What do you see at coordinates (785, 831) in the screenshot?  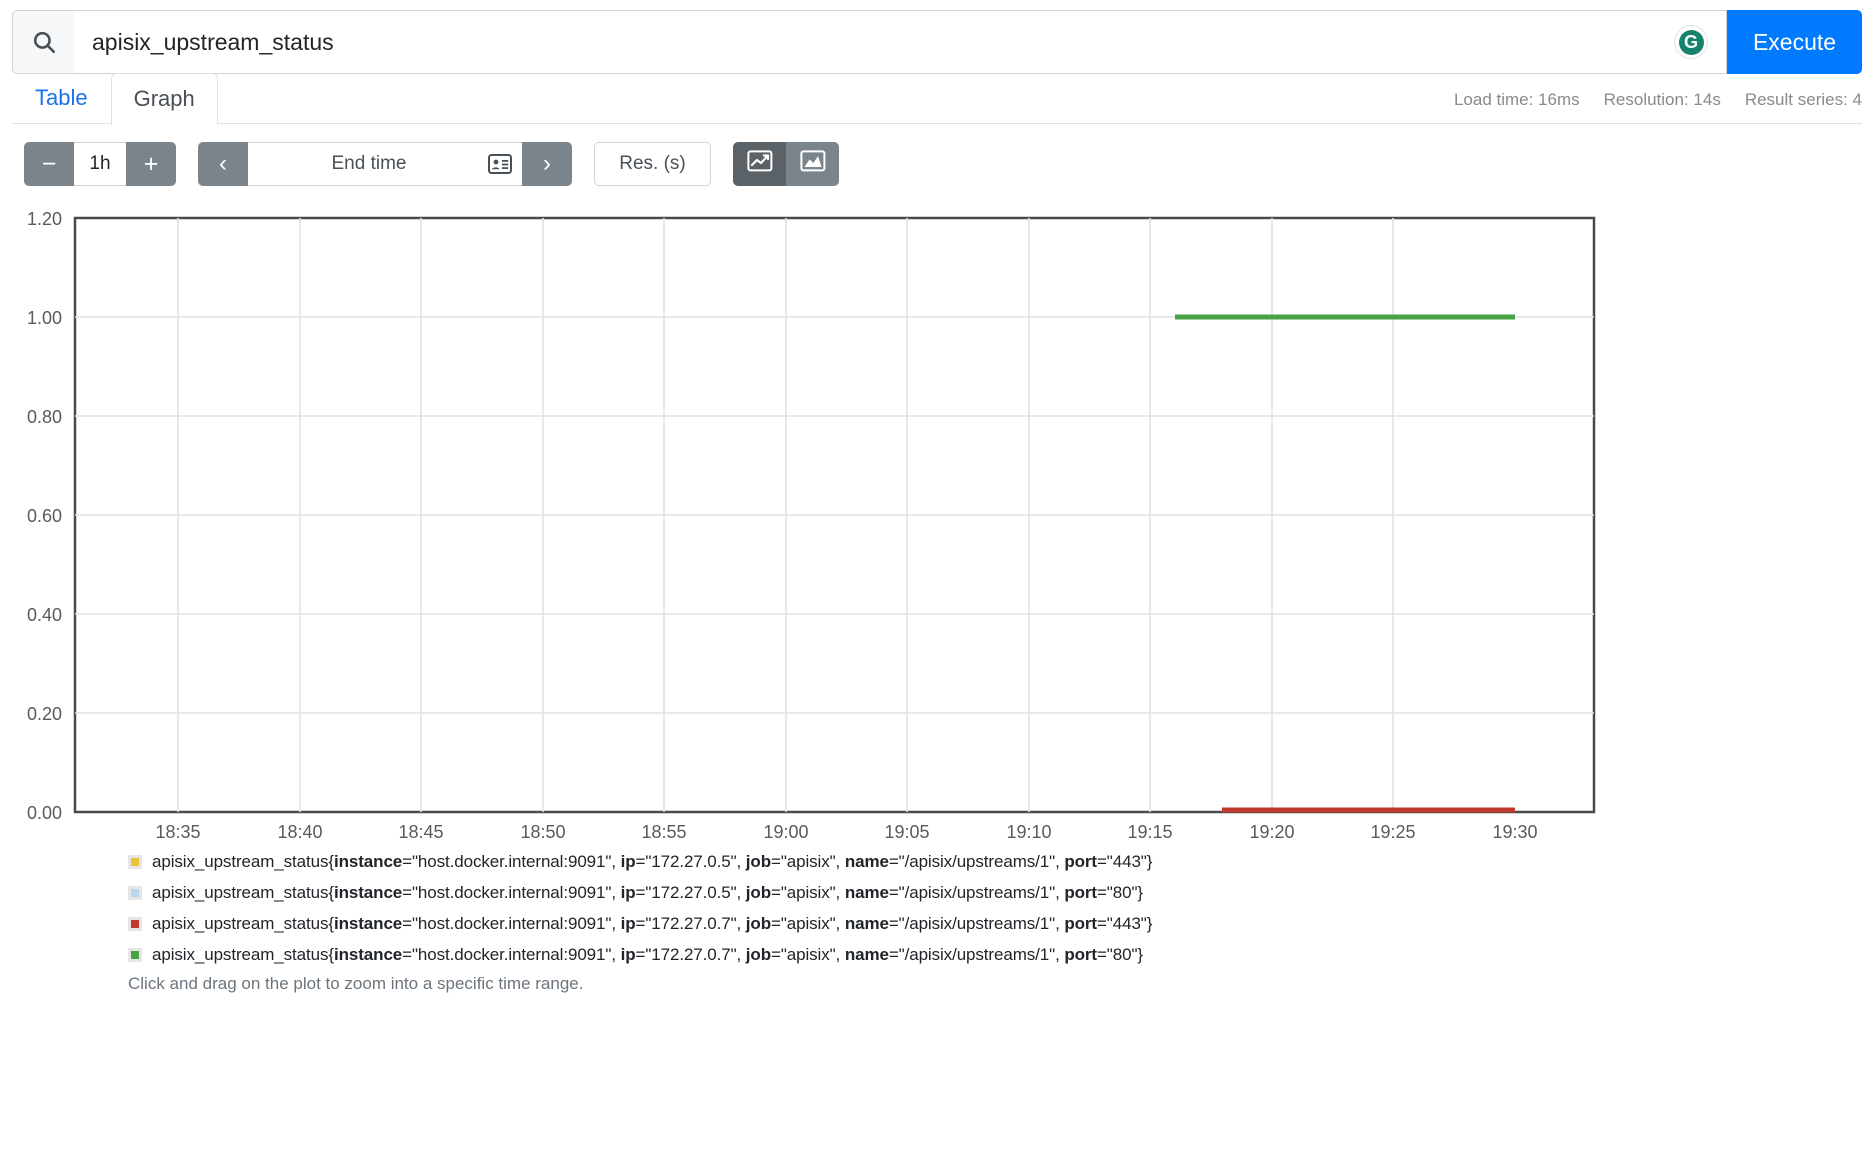 I see `svg-text: 19:00` at bounding box center [785, 831].